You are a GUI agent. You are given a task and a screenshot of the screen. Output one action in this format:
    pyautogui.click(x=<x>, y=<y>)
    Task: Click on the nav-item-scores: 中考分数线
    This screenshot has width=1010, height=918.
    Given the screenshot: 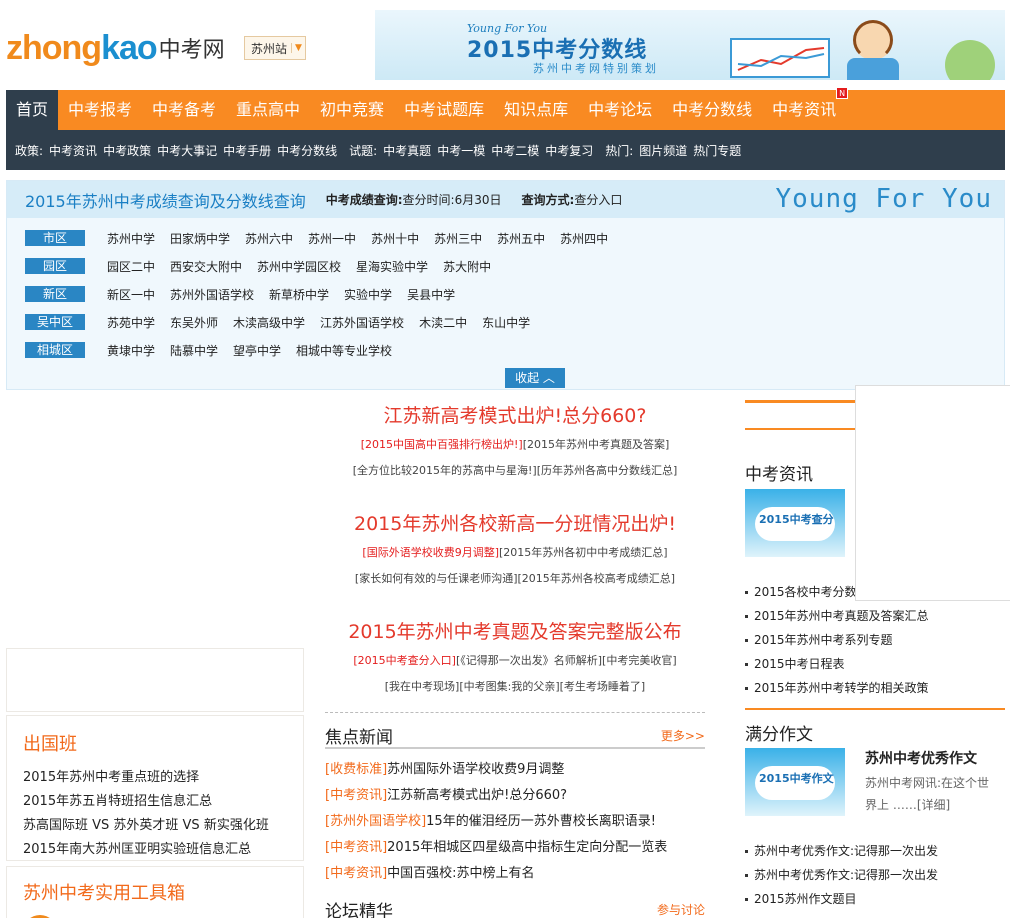 What is the action you would take?
    pyautogui.click(x=712, y=110)
    